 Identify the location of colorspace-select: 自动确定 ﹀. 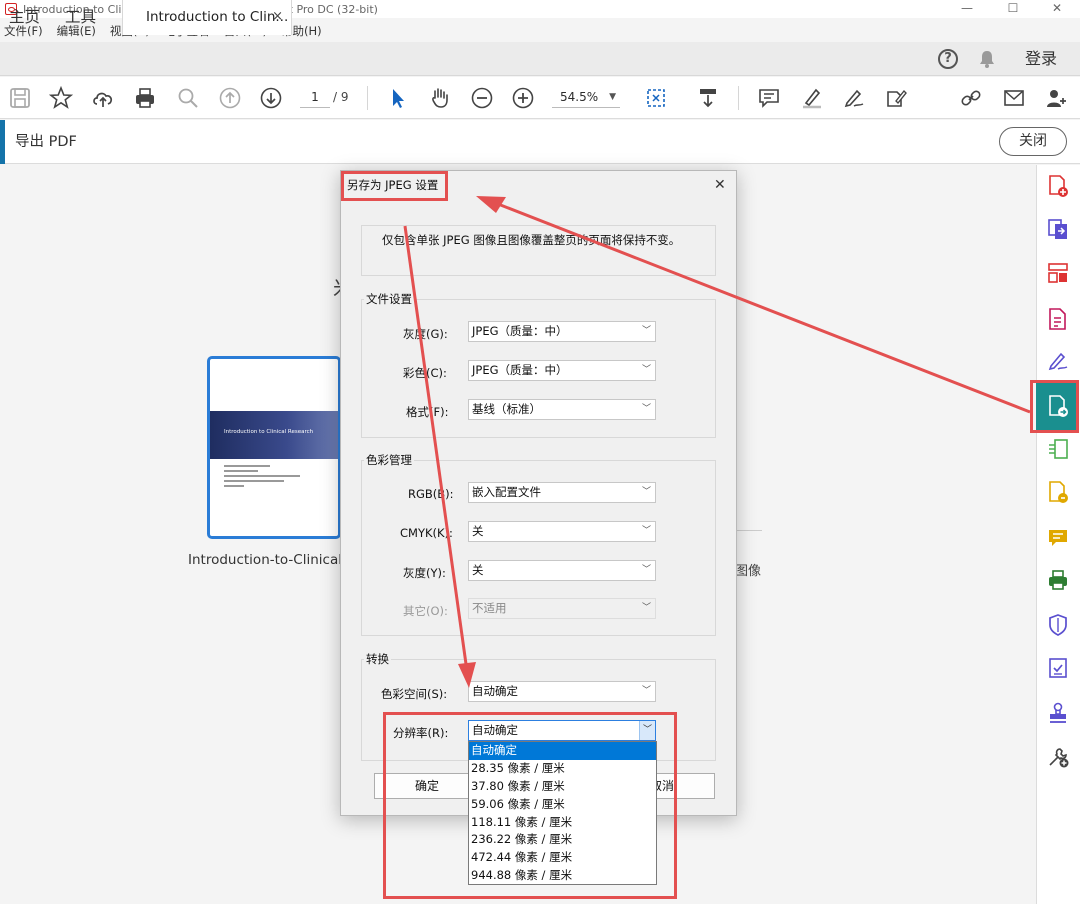
(562, 691).